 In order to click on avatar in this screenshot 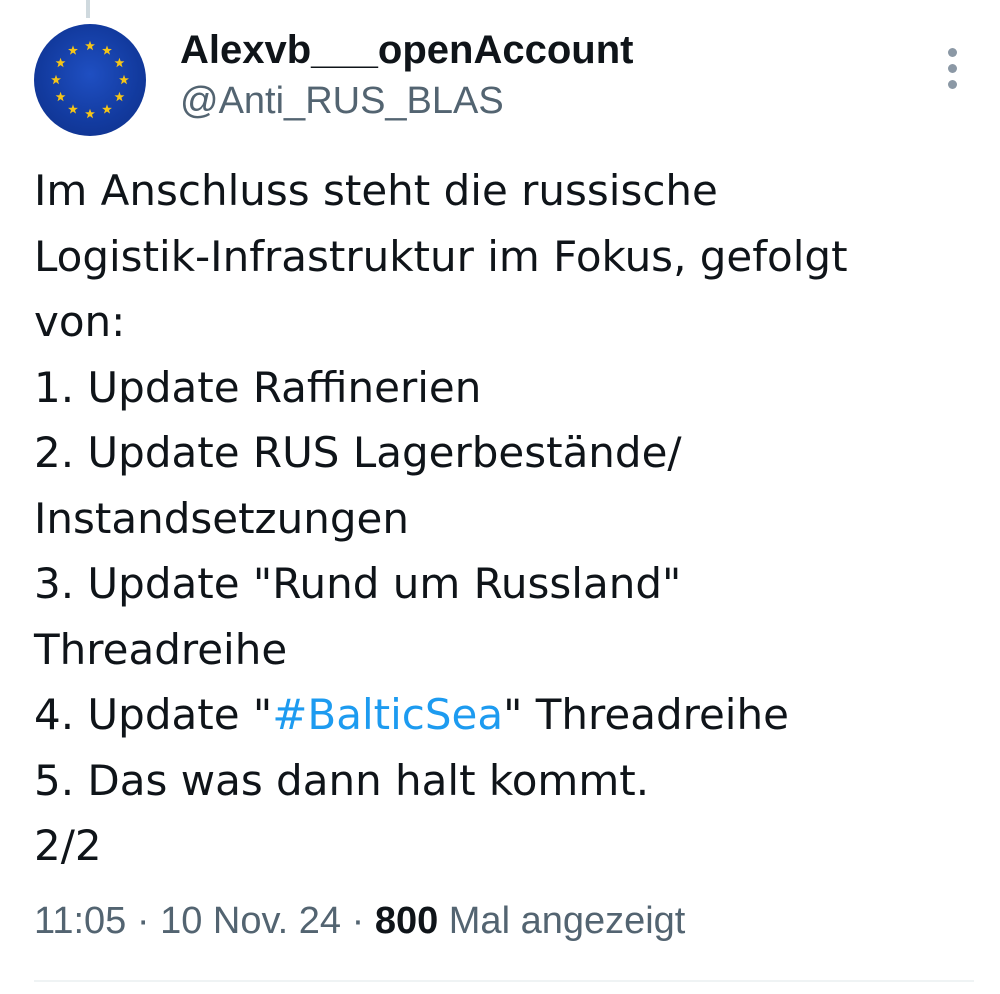, I will do `click(90, 80)`.